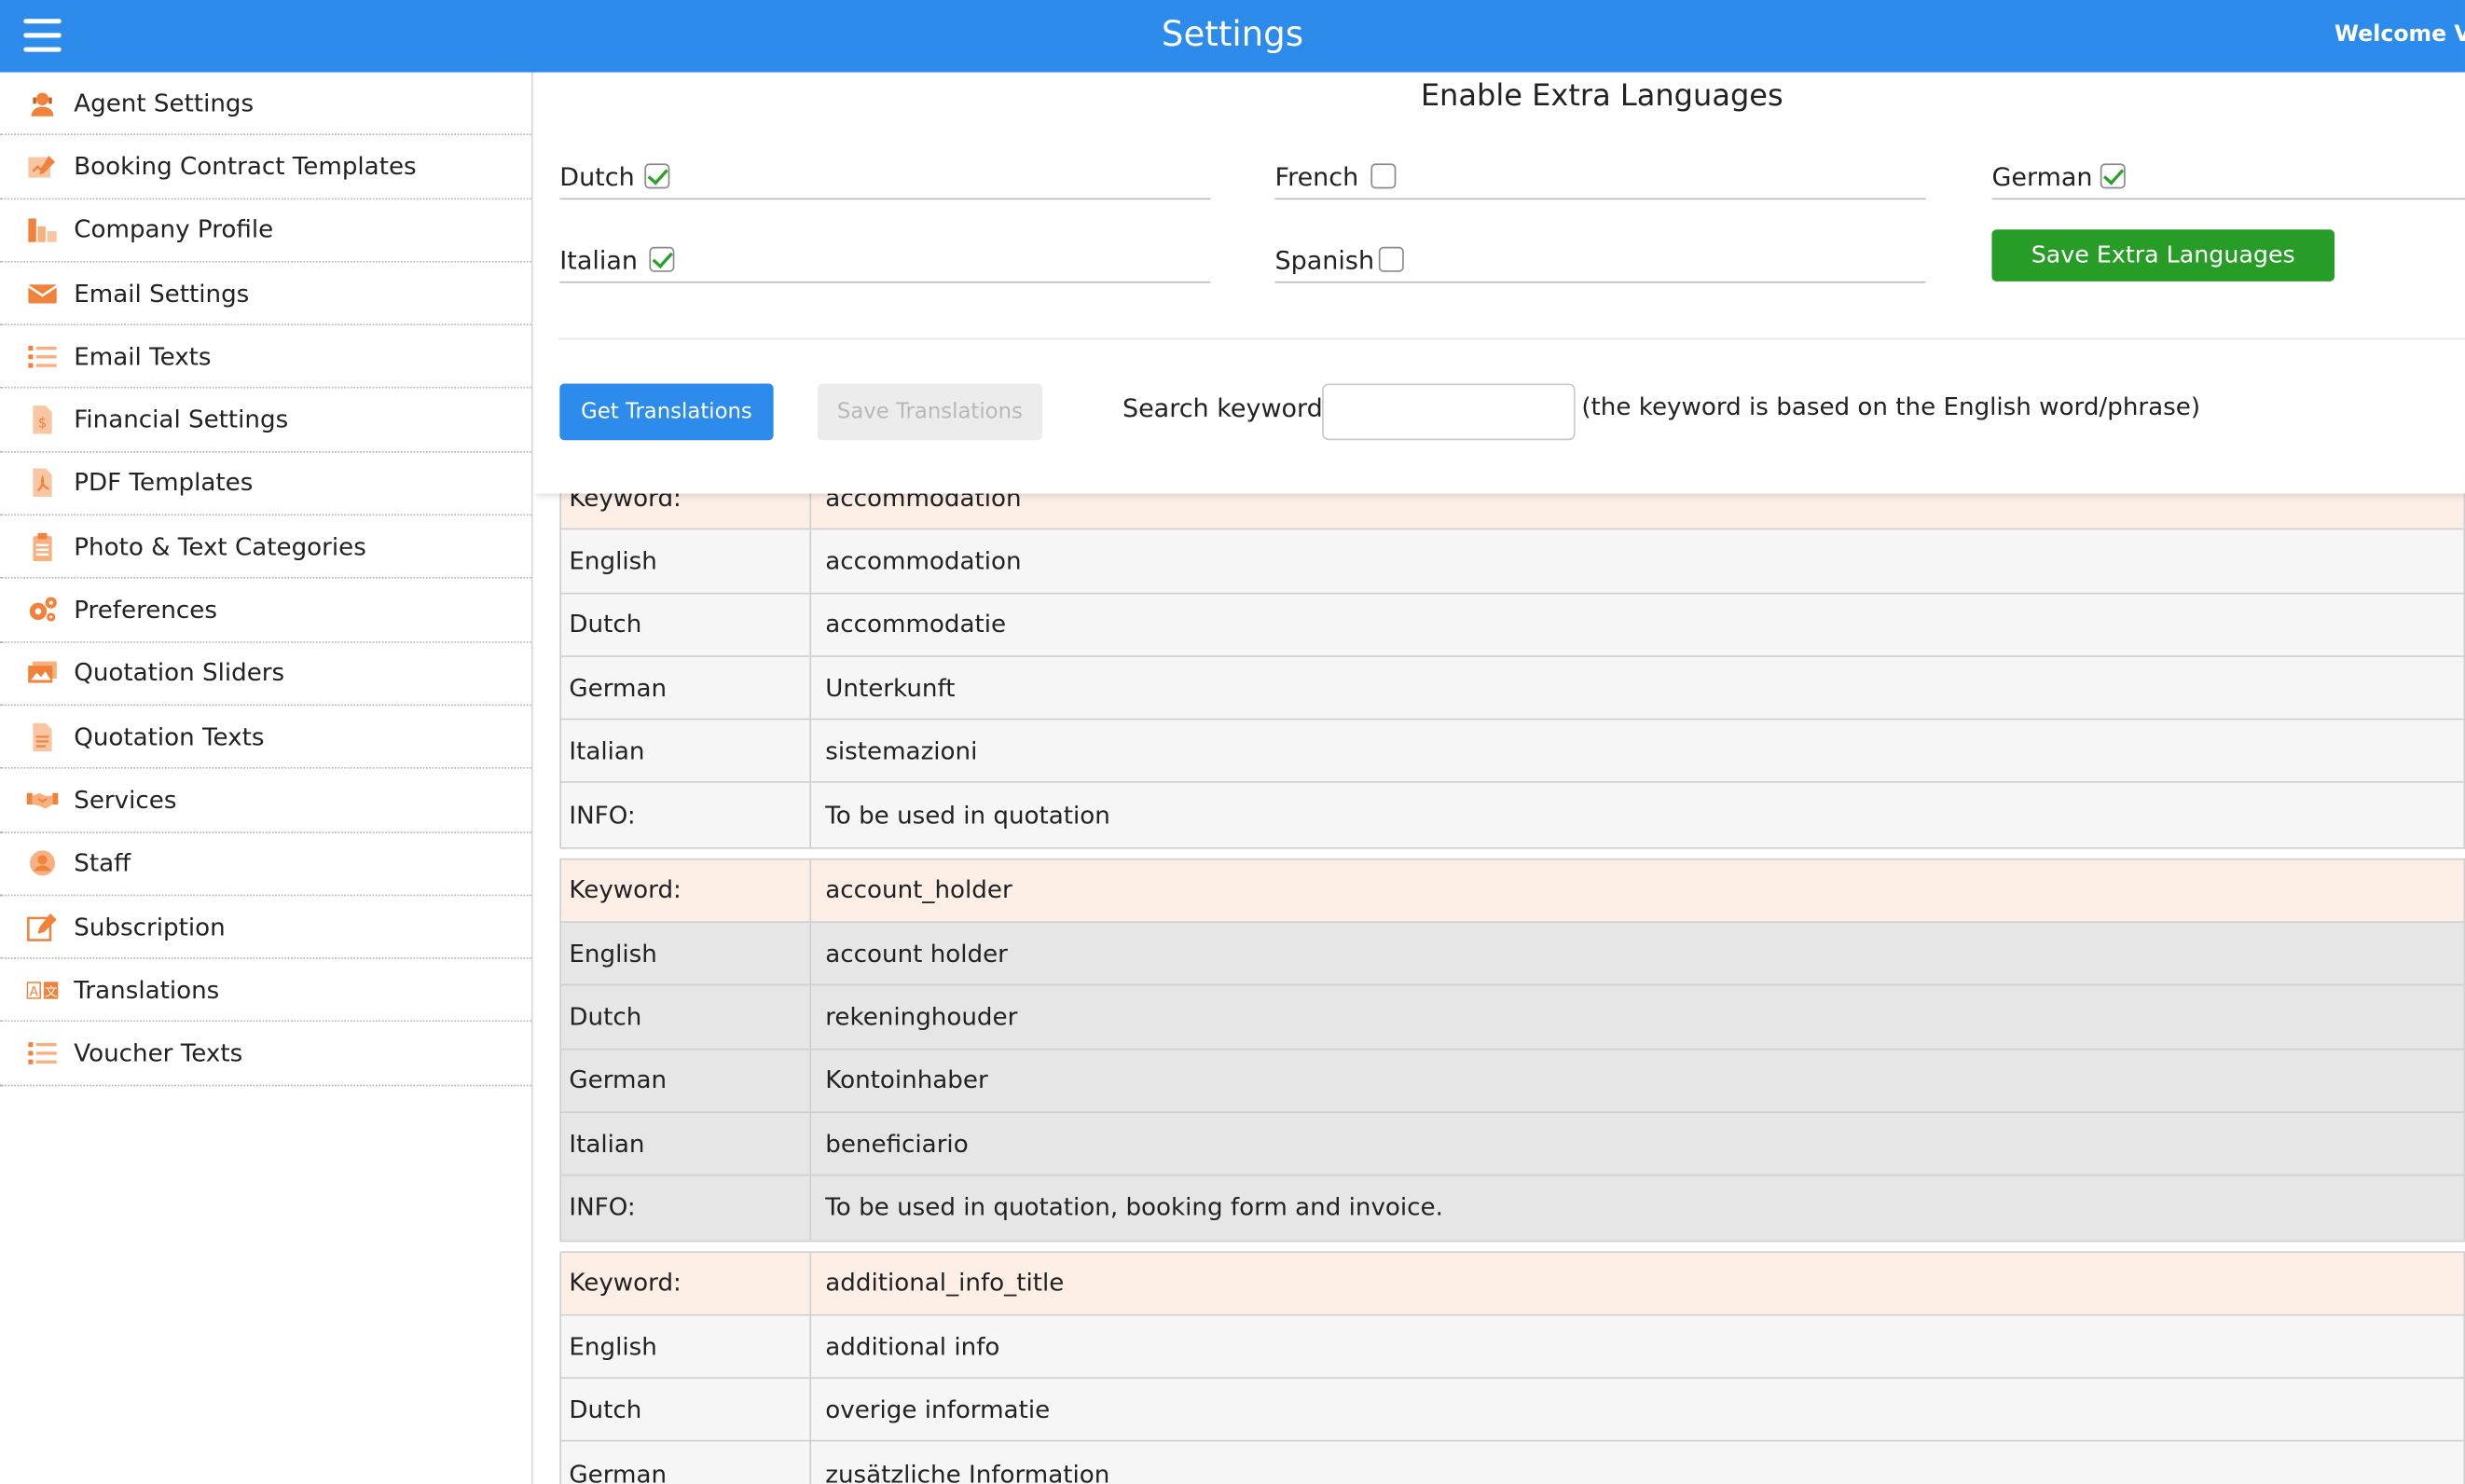 The height and width of the screenshot is (1484, 2465). I want to click on sidebar-item-photo-text-categories: Photo & Text Categories, so click(265, 547).